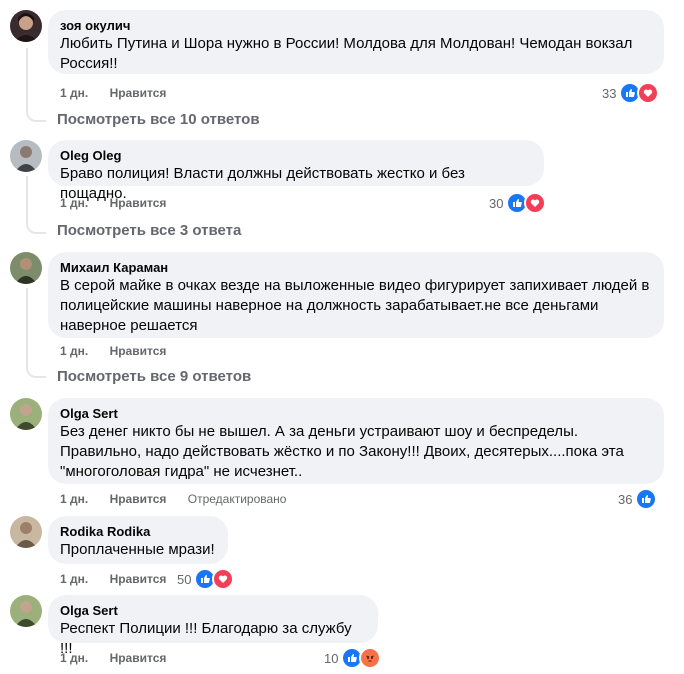 Image resolution: width=684 pixels, height=674 pixels. What do you see at coordinates (496, 203) in the screenshot?
I see `reaction-count: 30` at bounding box center [496, 203].